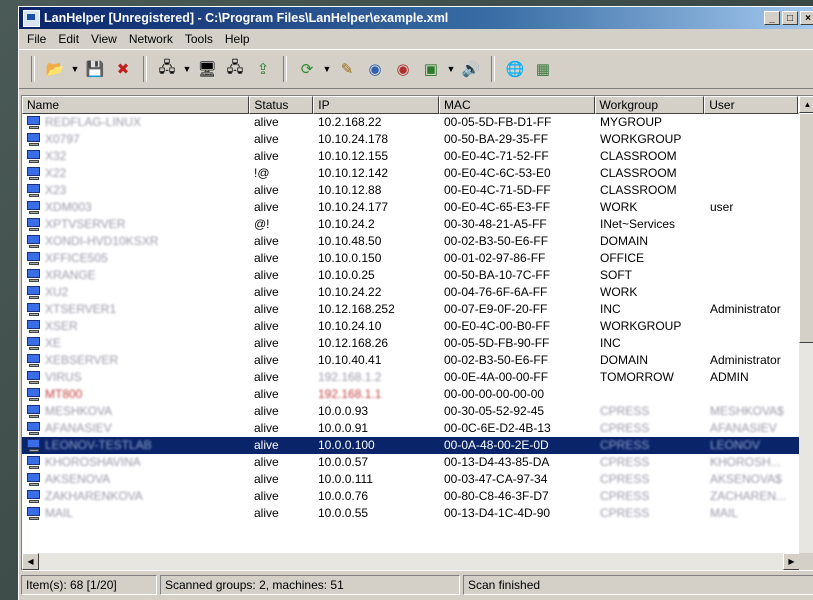 Image resolution: width=813 pixels, height=600 pixels. I want to click on machine-user: Administrator, so click(745, 360).